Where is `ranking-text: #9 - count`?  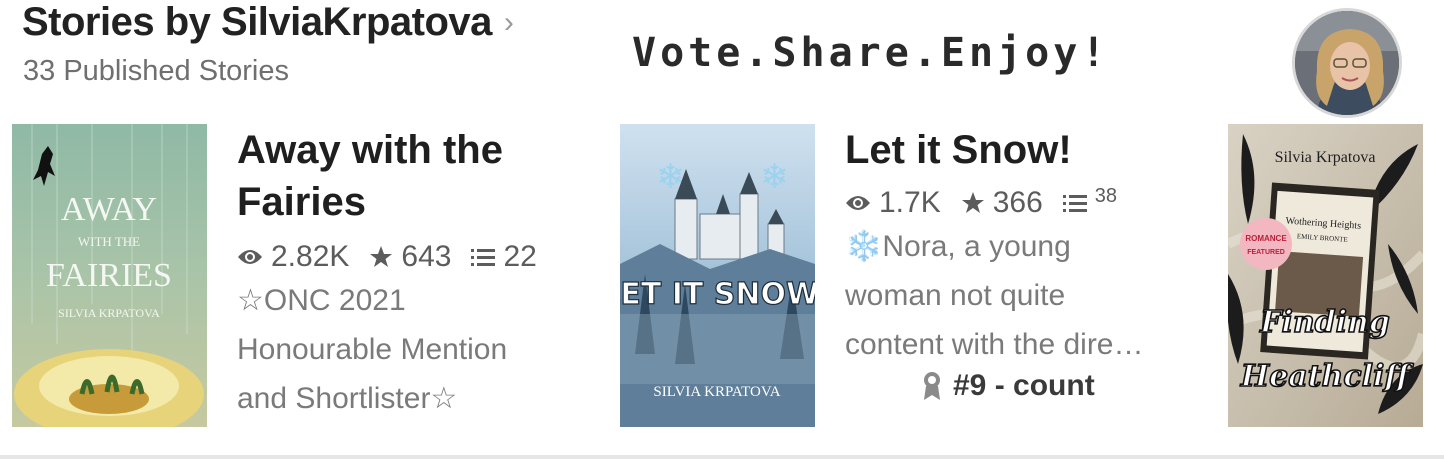
ranking-text: #9 - count is located at coordinates (1024, 385).